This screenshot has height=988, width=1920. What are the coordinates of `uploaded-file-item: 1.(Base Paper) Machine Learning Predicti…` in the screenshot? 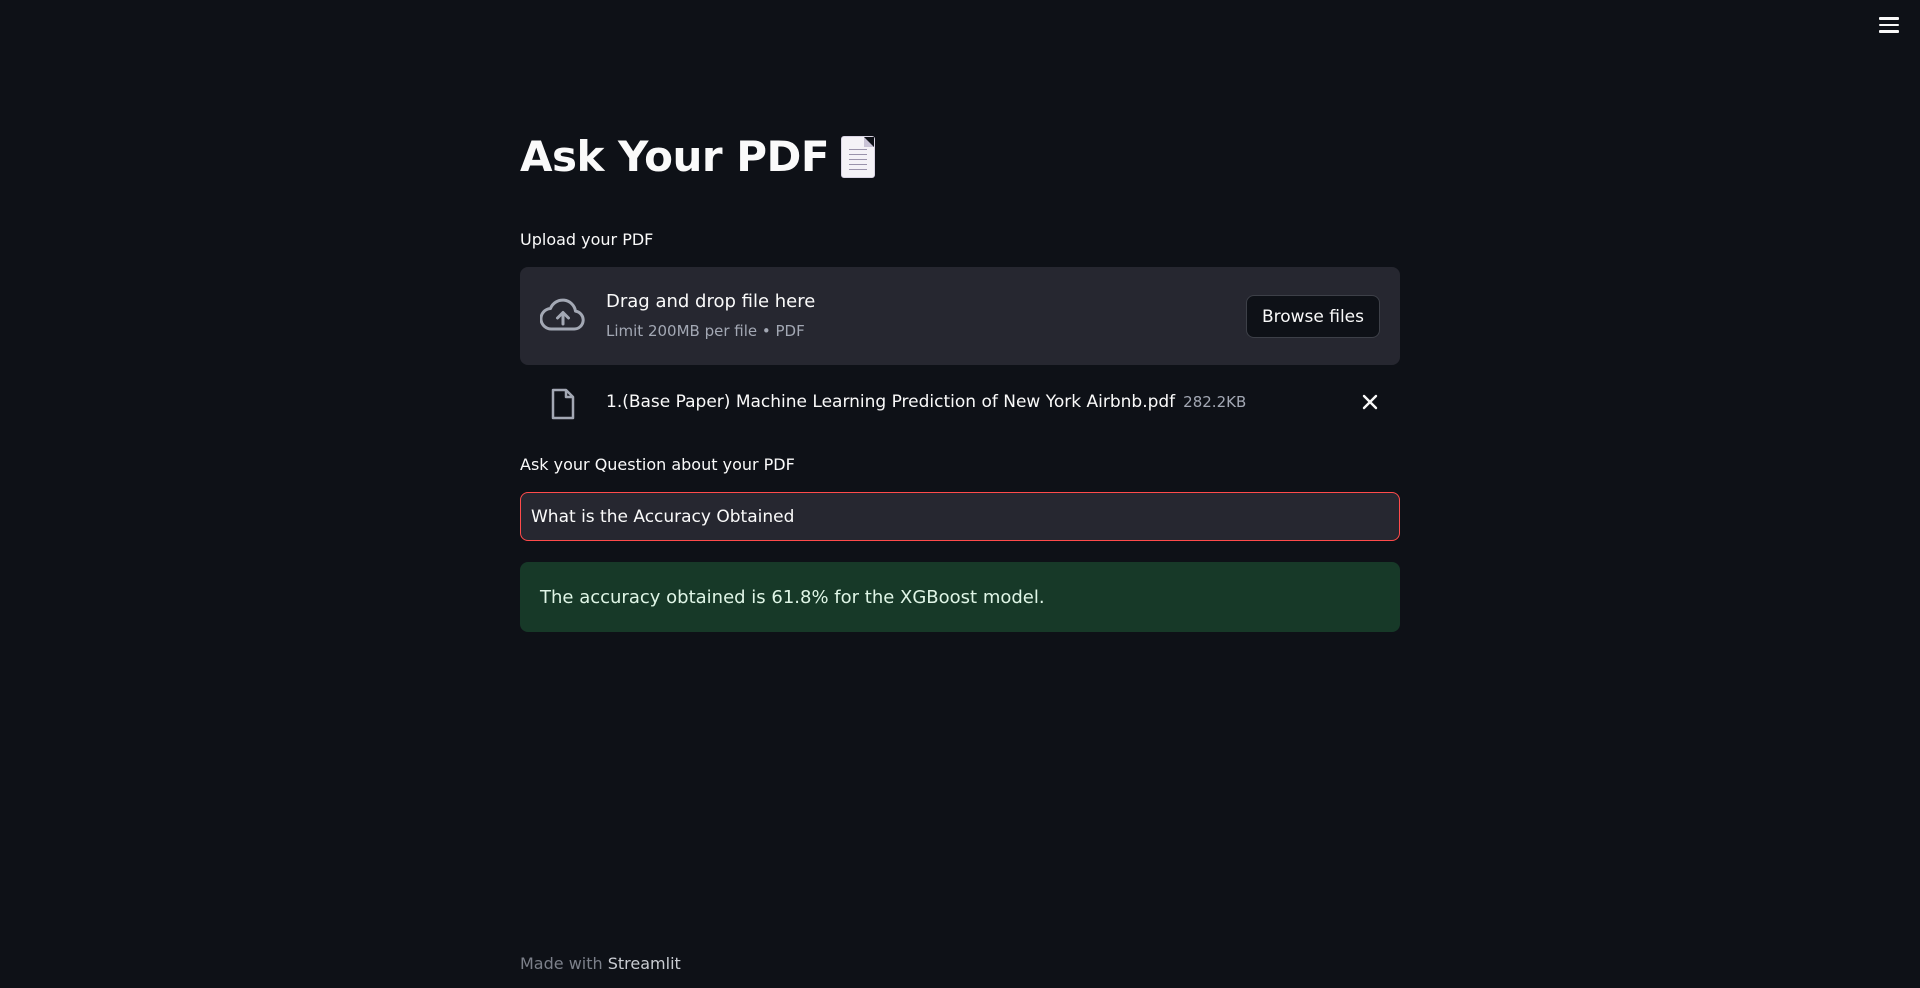 It's located at (960, 402).